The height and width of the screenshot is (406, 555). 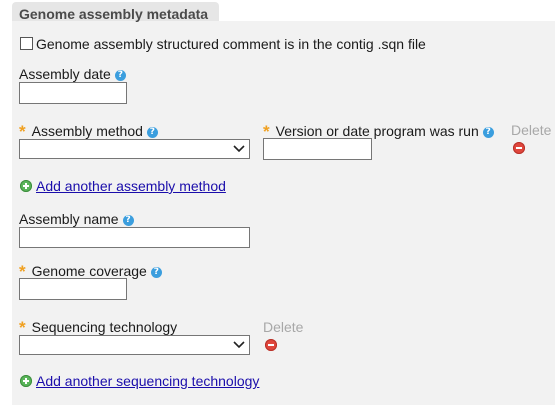 What do you see at coordinates (377, 131) in the screenshot?
I see `version-date-label-text: Version or date program was run` at bounding box center [377, 131].